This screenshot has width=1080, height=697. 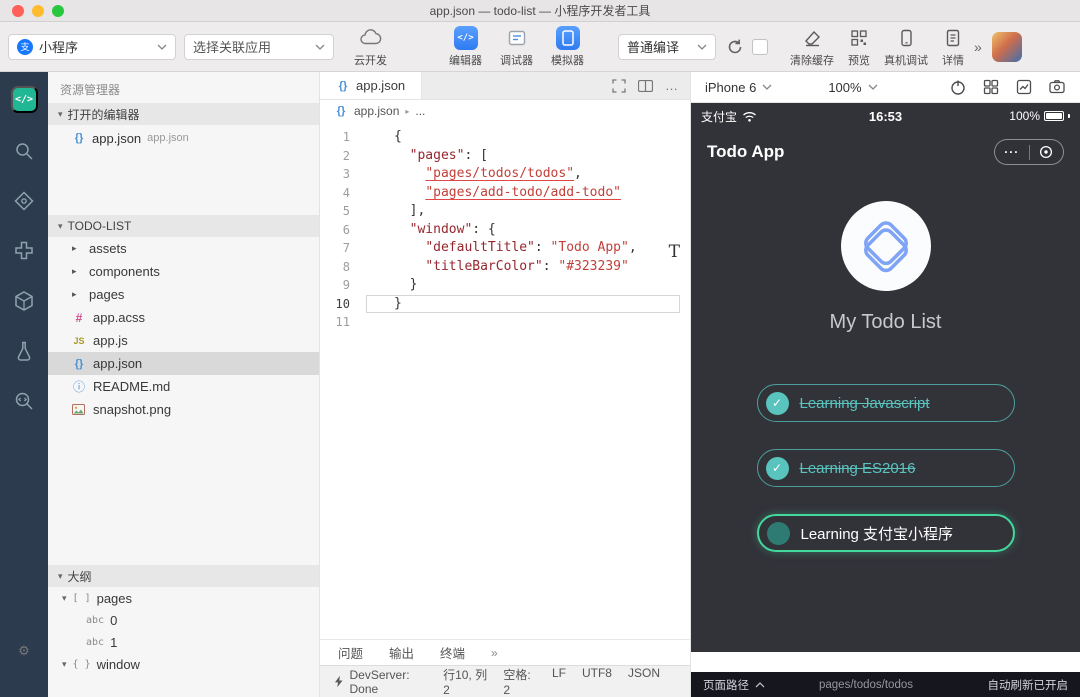 What do you see at coordinates (853, 87) in the screenshot?
I see `zoom-select: 100%` at bounding box center [853, 87].